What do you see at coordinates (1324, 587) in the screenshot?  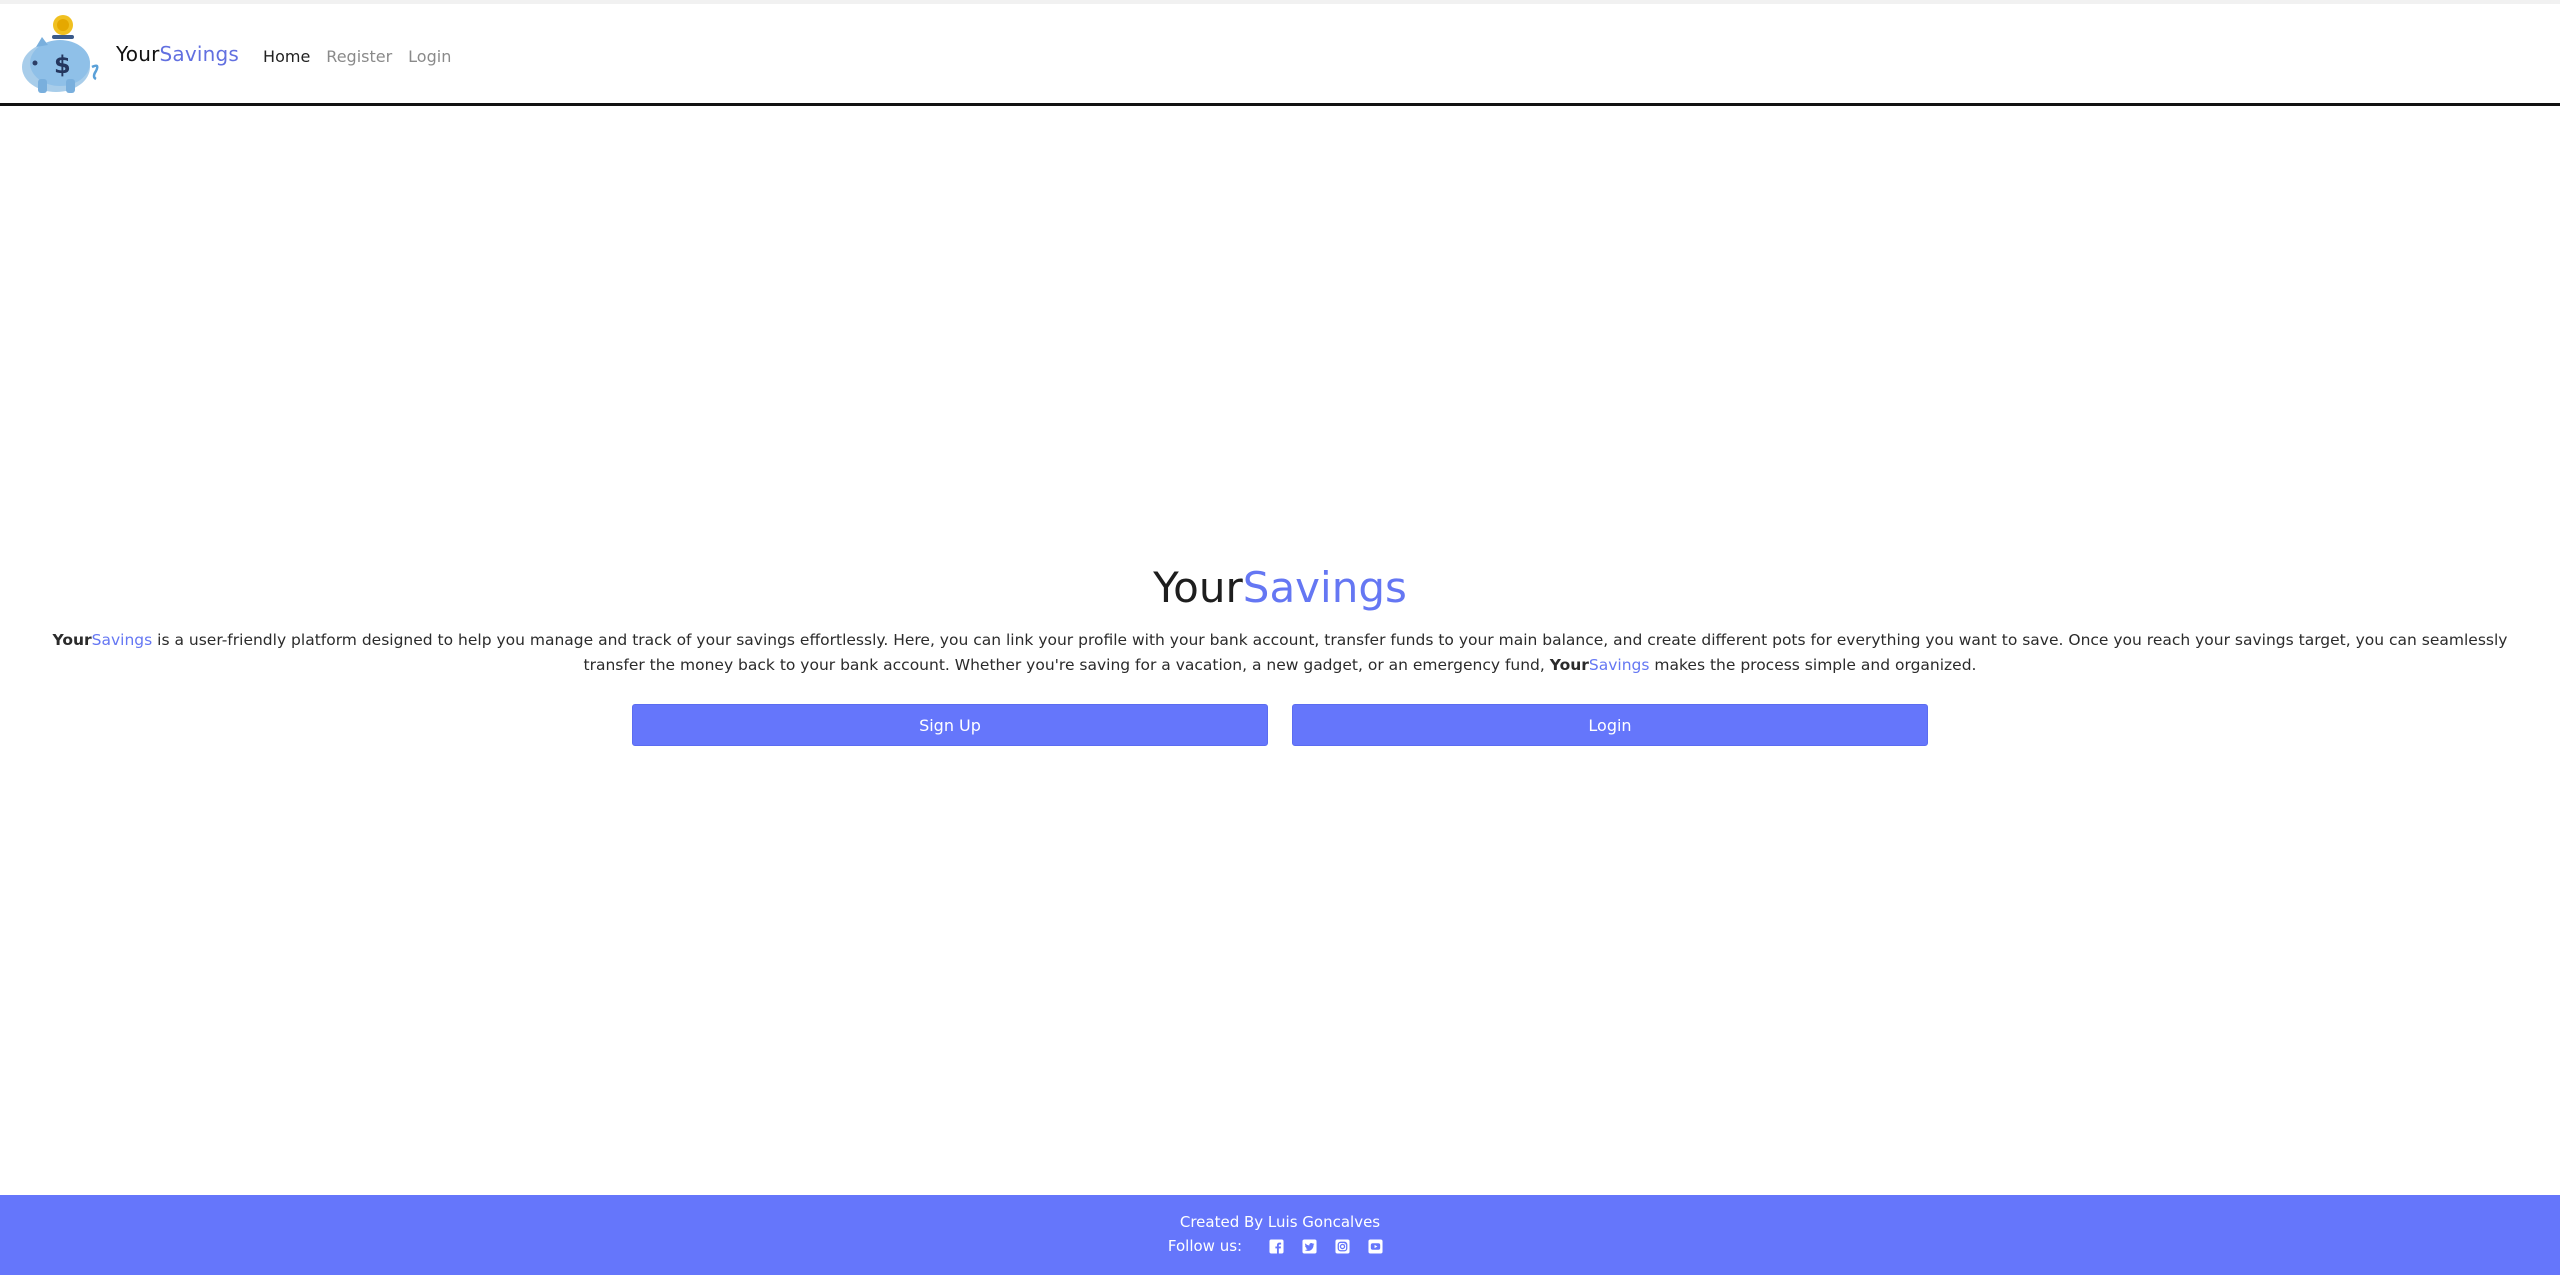 I see `hero-title-savings: Savings` at bounding box center [1324, 587].